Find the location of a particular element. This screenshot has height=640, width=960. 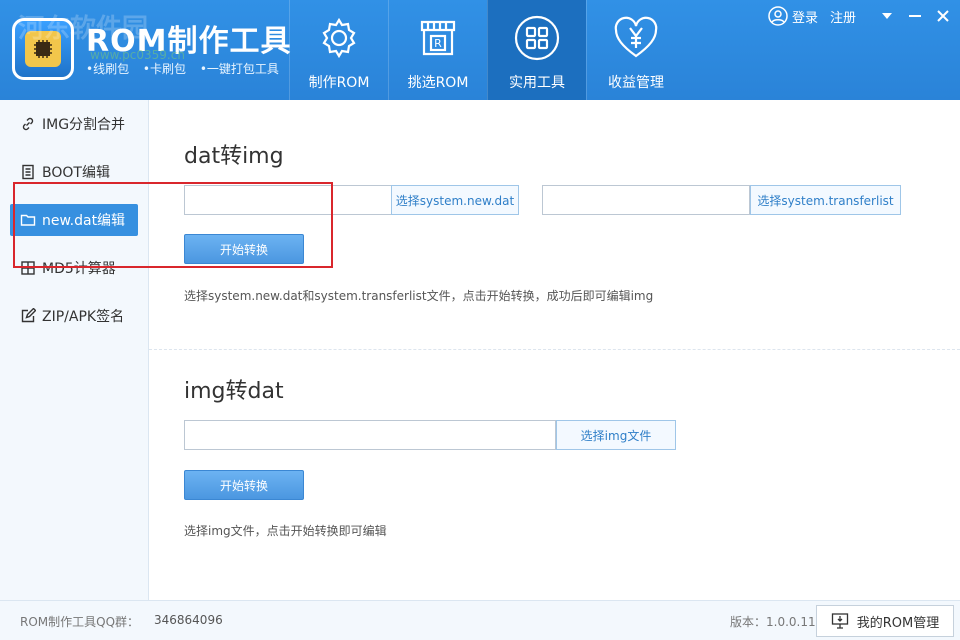

register-link: 注册 is located at coordinates (843, 16).